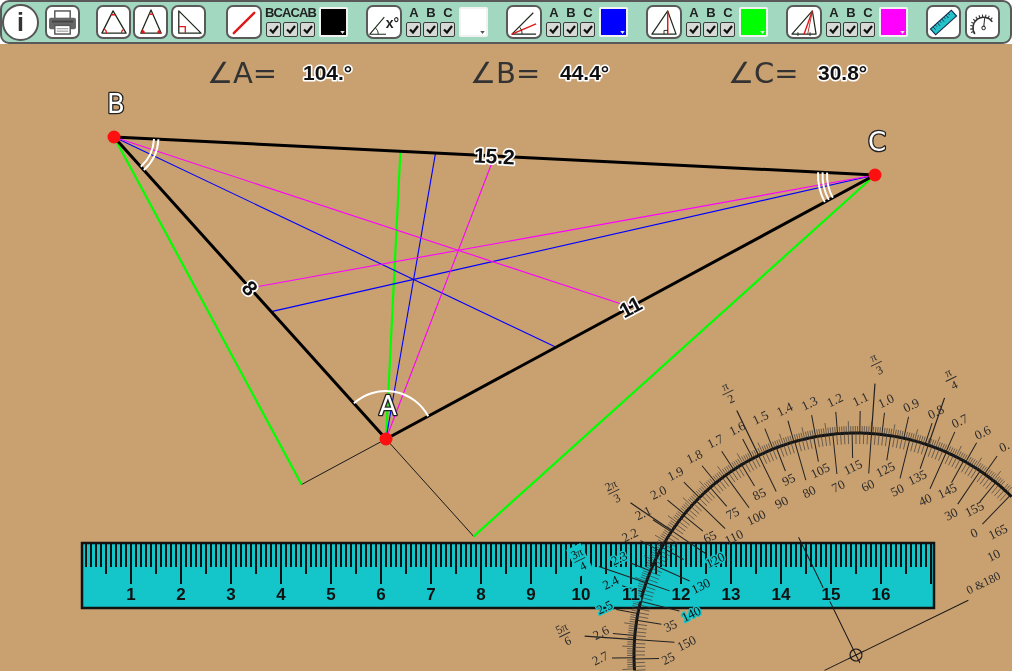  I want to click on radian-label: 1.0, so click(886, 401).